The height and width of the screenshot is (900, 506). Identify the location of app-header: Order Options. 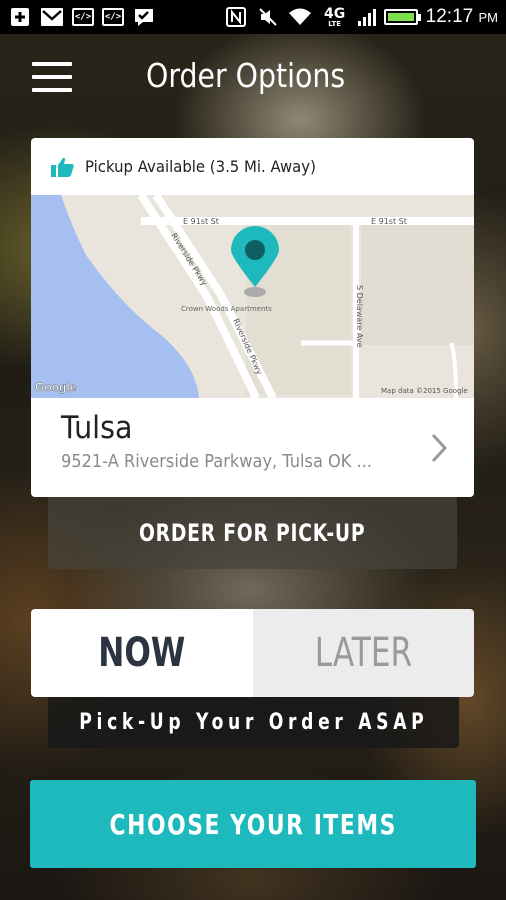
(253, 77).